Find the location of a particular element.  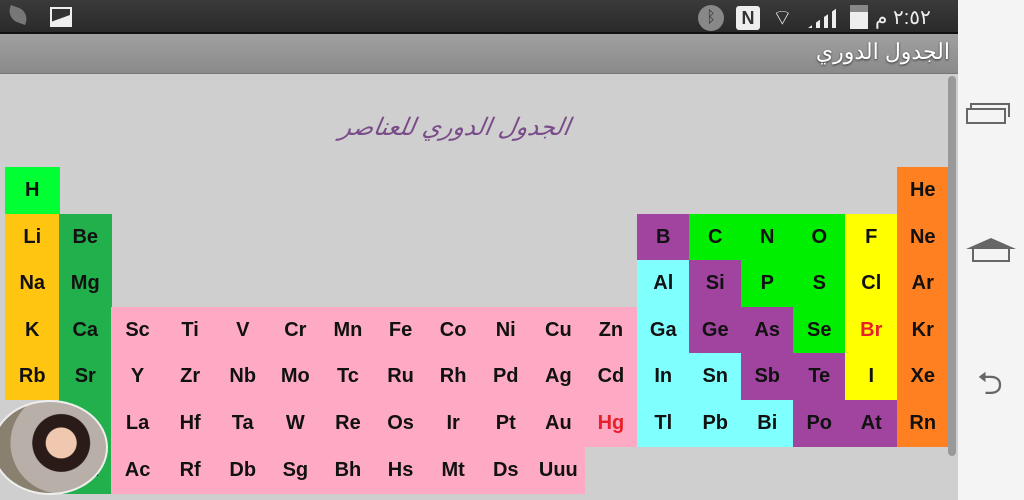

back-button: ⮌ is located at coordinates (990, 383).